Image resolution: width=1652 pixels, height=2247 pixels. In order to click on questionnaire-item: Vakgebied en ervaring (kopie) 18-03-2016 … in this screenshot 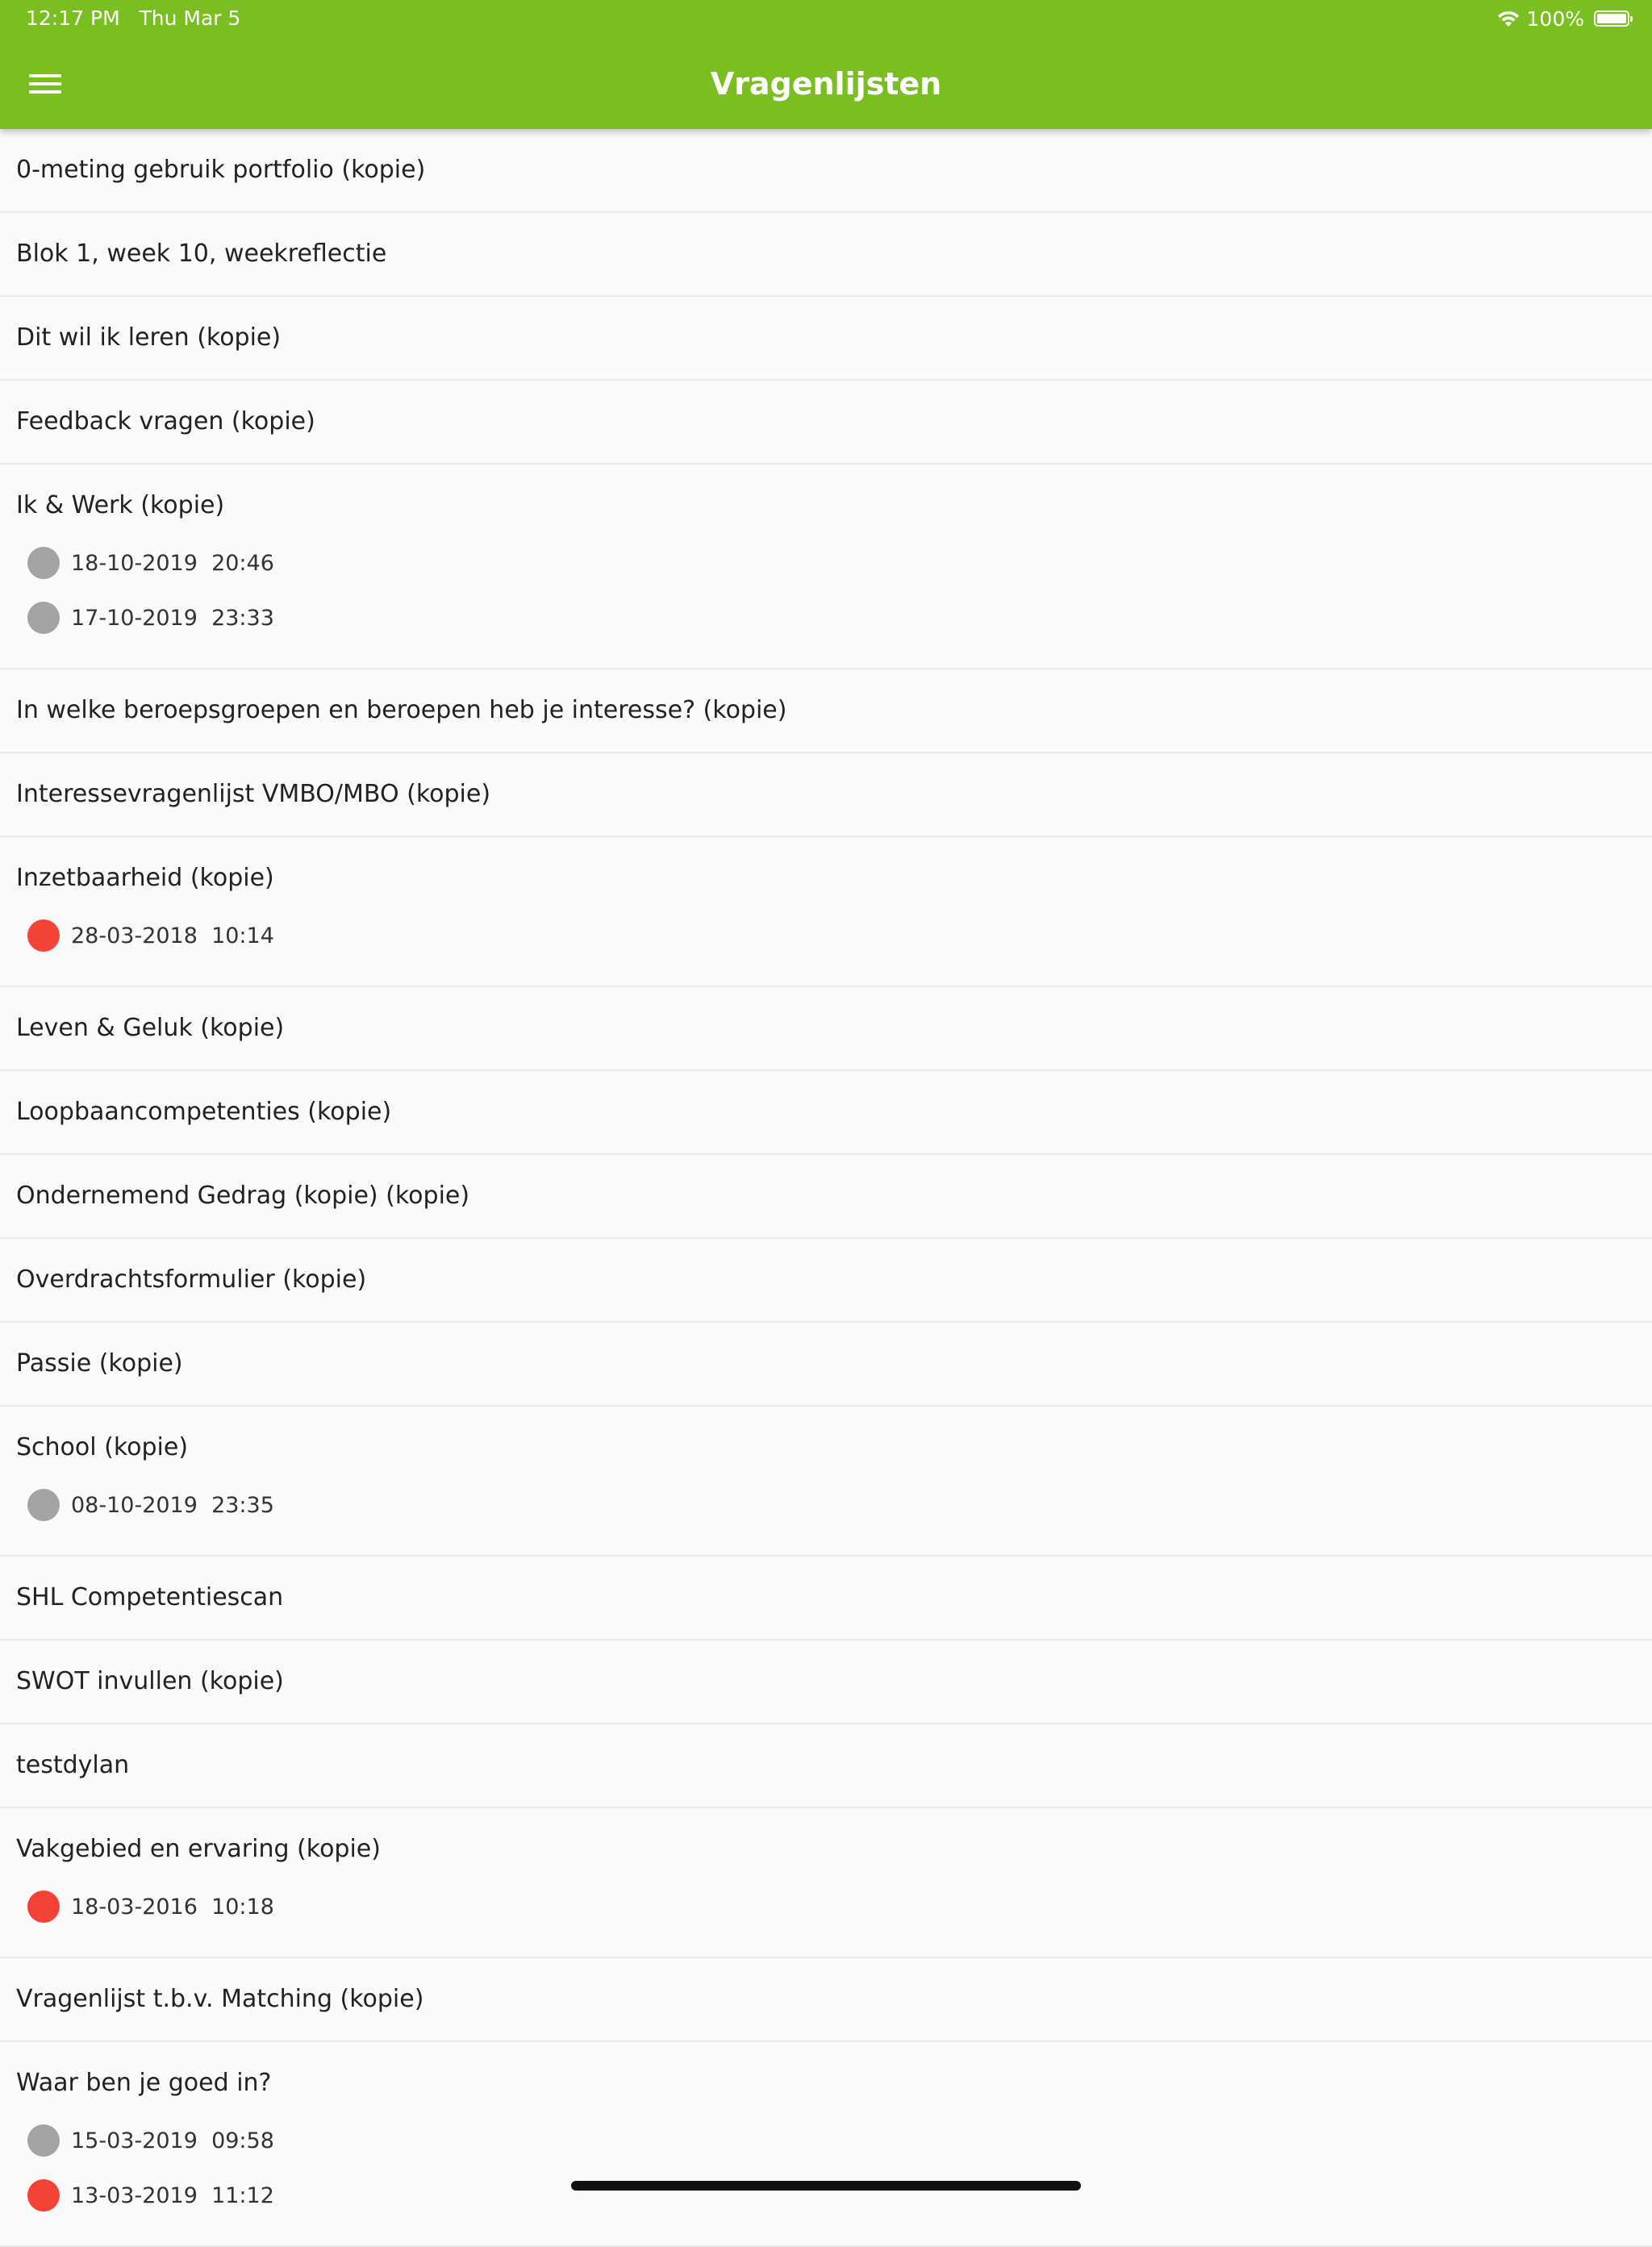, I will do `click(826, 1883)`.